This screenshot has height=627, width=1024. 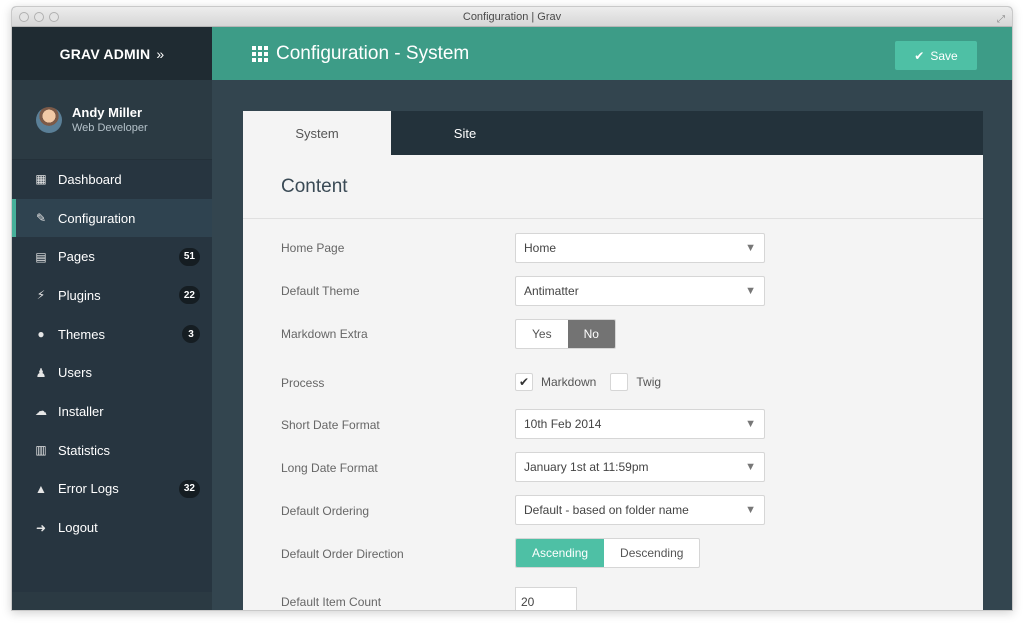 What do you see at coordinates (542, 334) in the screenshot?
I see `markdown-extra-yes: Yes` at bounding box center [542, 334].